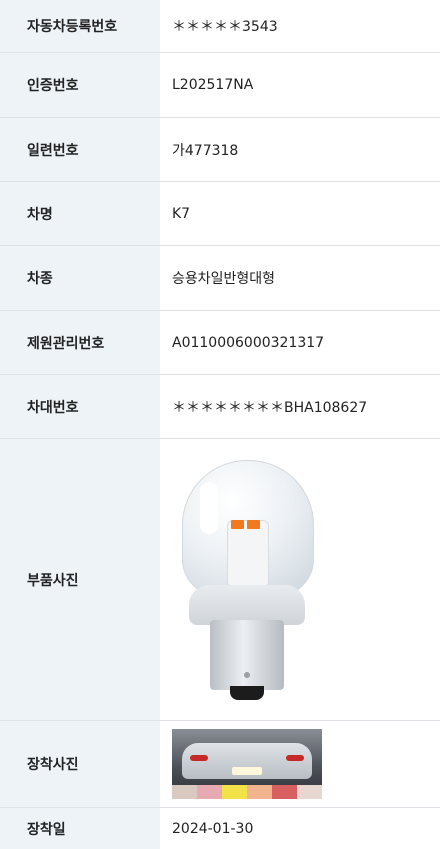 Image resolution: width=440 pixels, height=849 pixels. I want to click on row-spec-management-number: 제원관리번호 A0110006000321317, so click(220, 343).